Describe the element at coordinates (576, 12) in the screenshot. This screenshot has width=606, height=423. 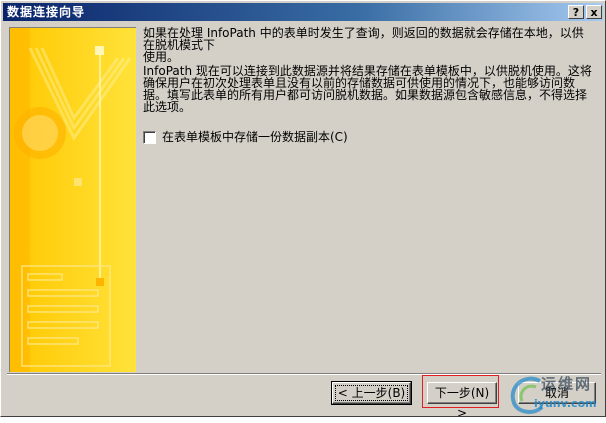
I see `help-button: ?` at that location.